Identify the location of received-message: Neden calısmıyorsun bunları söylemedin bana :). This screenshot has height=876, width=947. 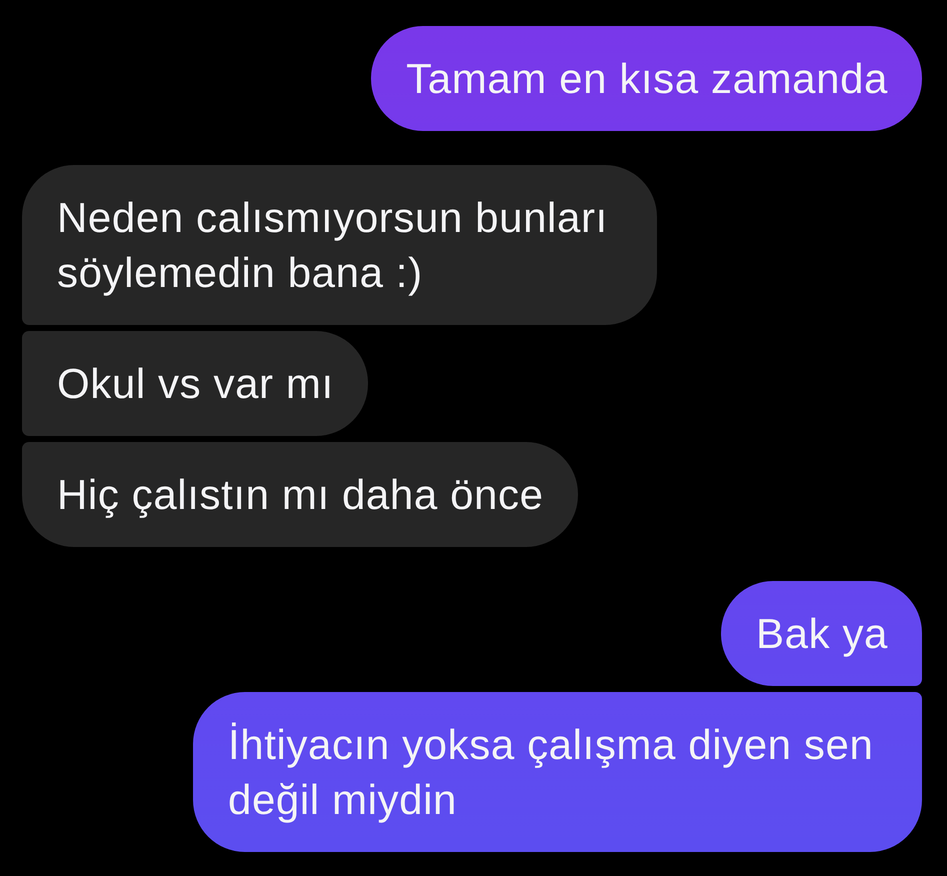
(339, 245).